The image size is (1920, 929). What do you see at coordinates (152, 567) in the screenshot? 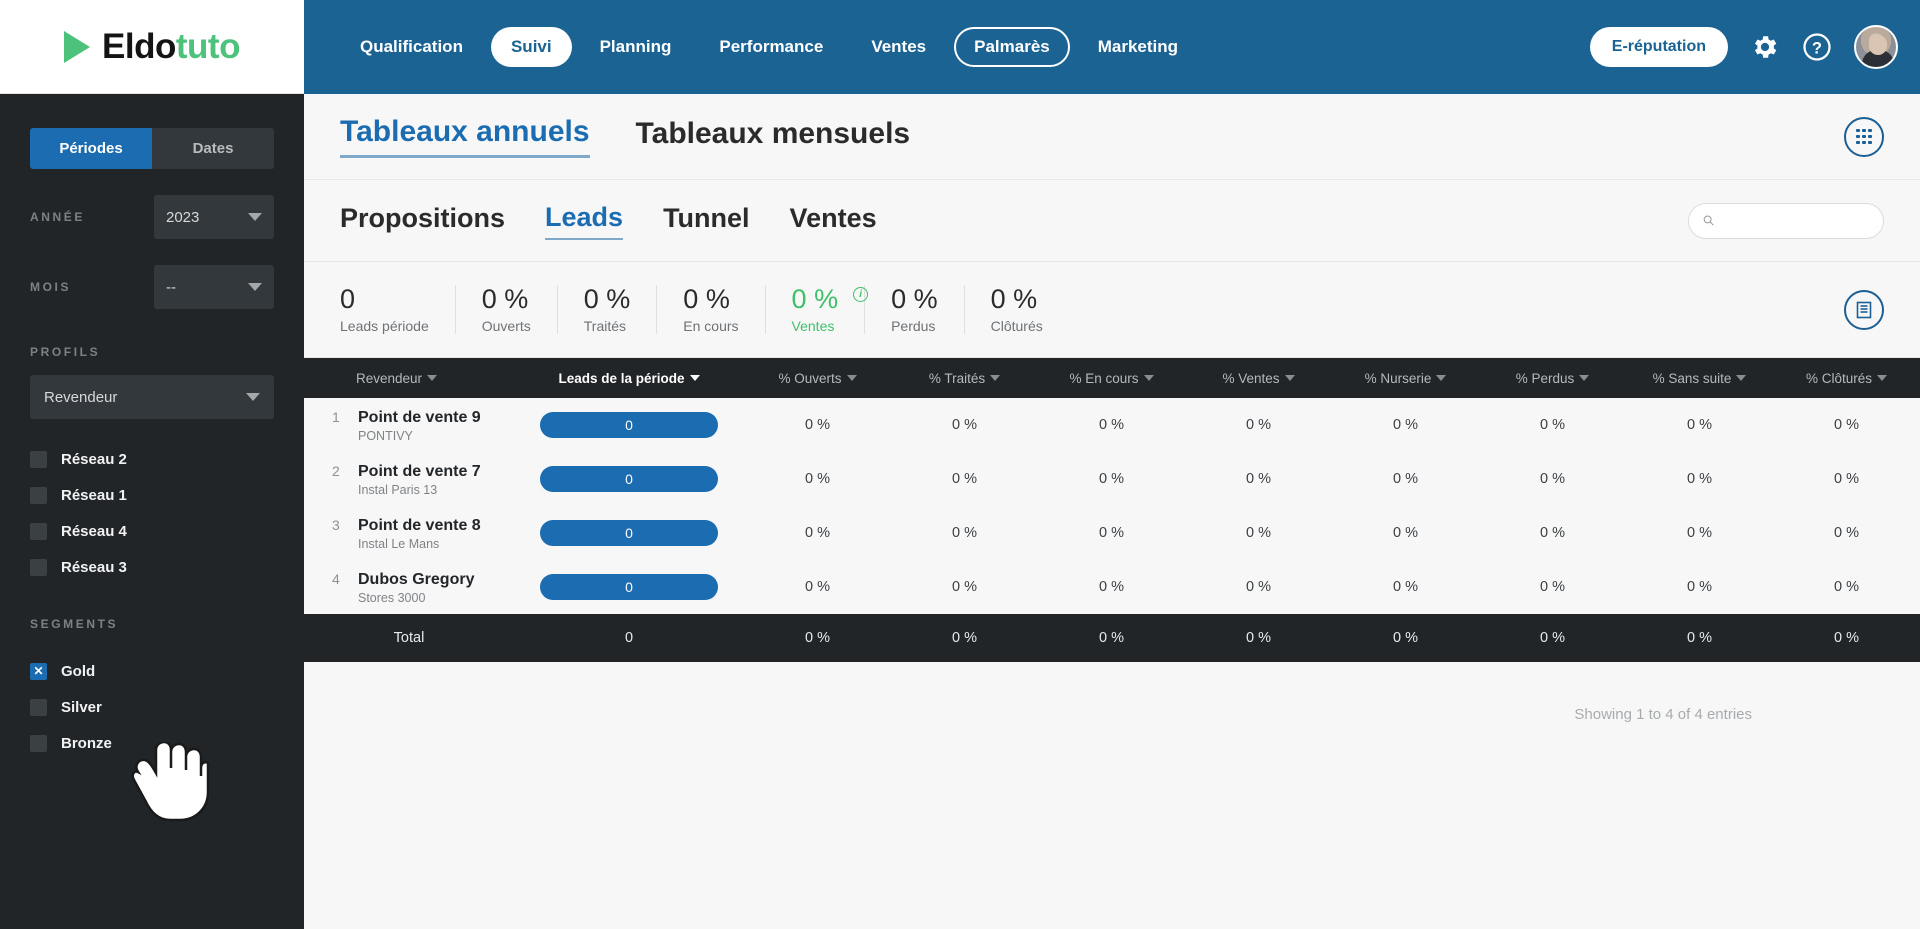
I see `checkbox-reseau-3: Réseau 3` at bounding box center [152, 567].